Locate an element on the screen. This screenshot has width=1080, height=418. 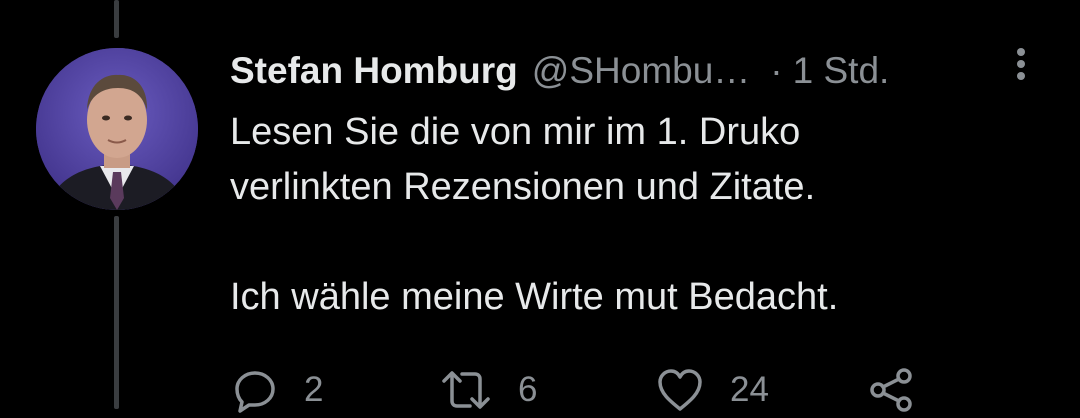
thread-line-bottom is located at coordinates (116, 312).